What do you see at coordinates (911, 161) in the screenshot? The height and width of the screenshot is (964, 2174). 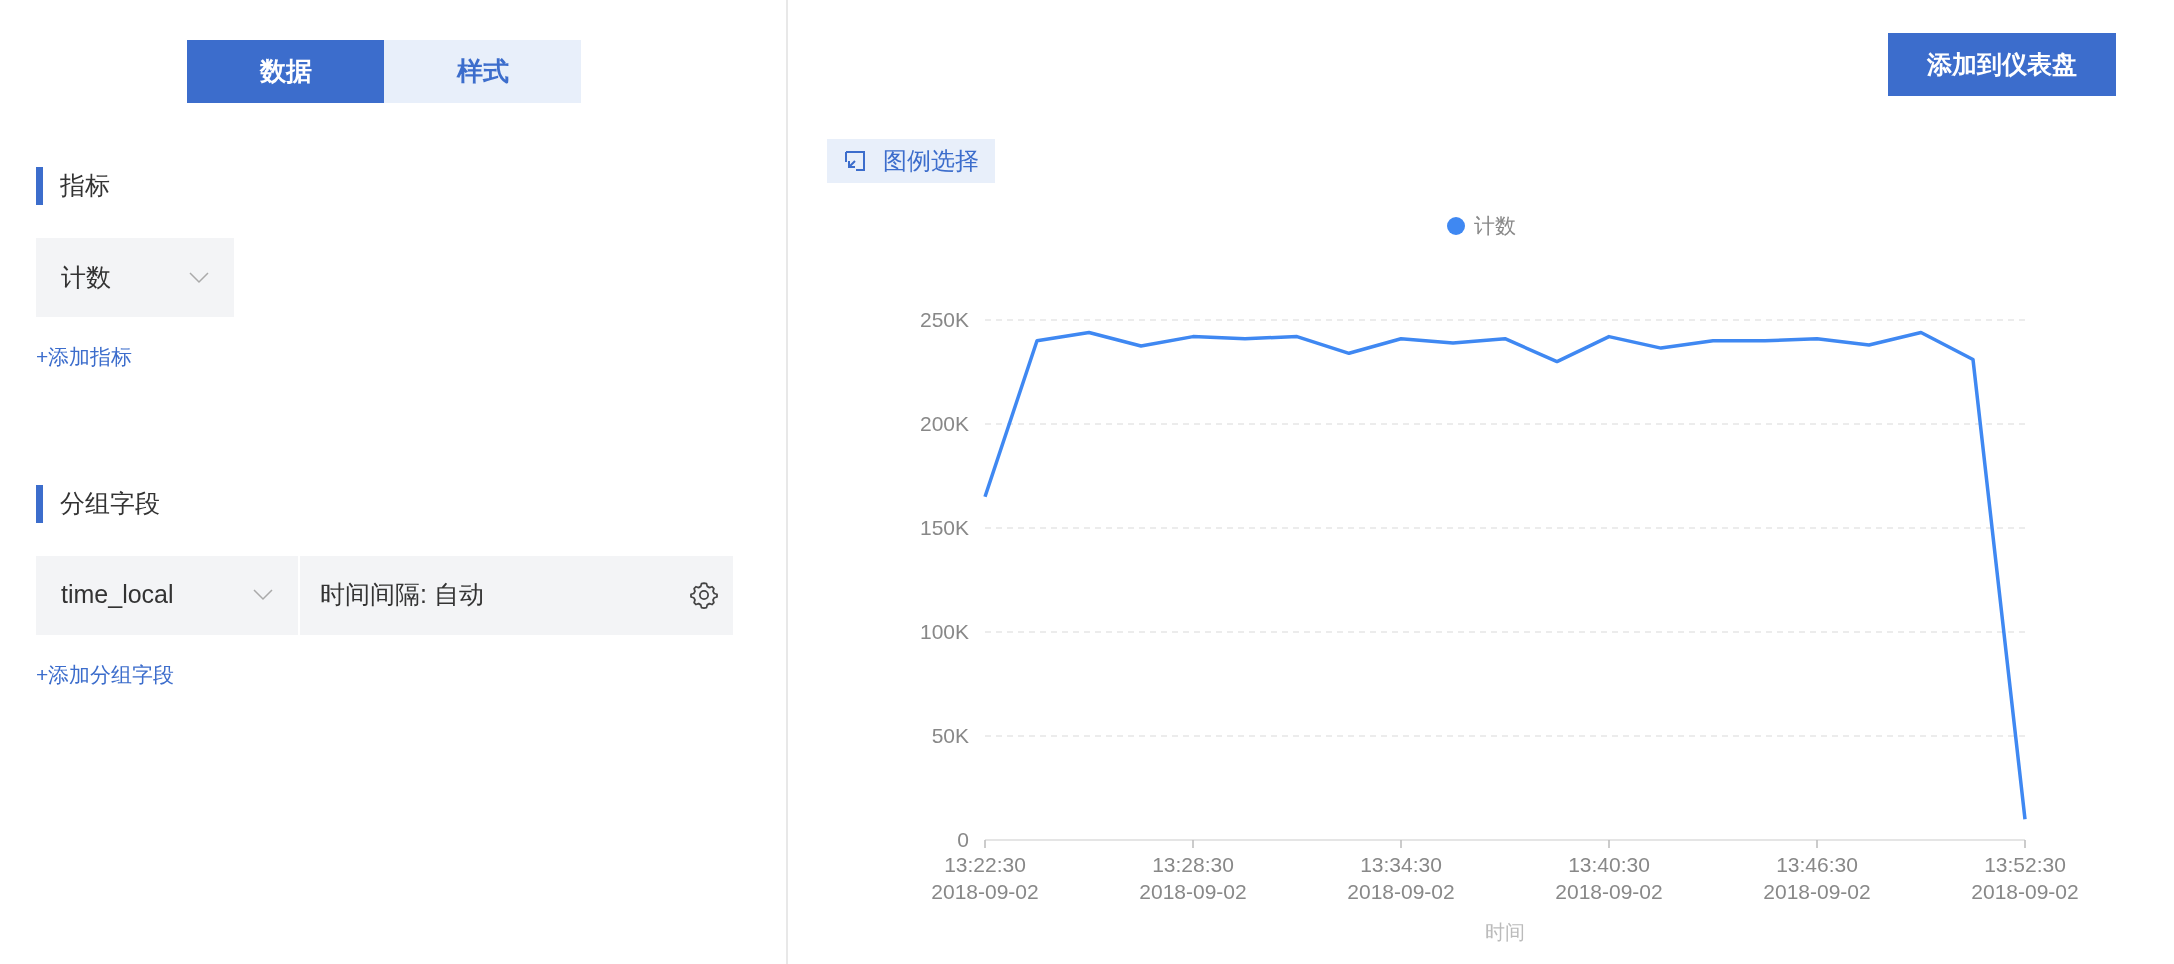 I see `legend-select-button: 图例选择` at bounding box center [911, 161].